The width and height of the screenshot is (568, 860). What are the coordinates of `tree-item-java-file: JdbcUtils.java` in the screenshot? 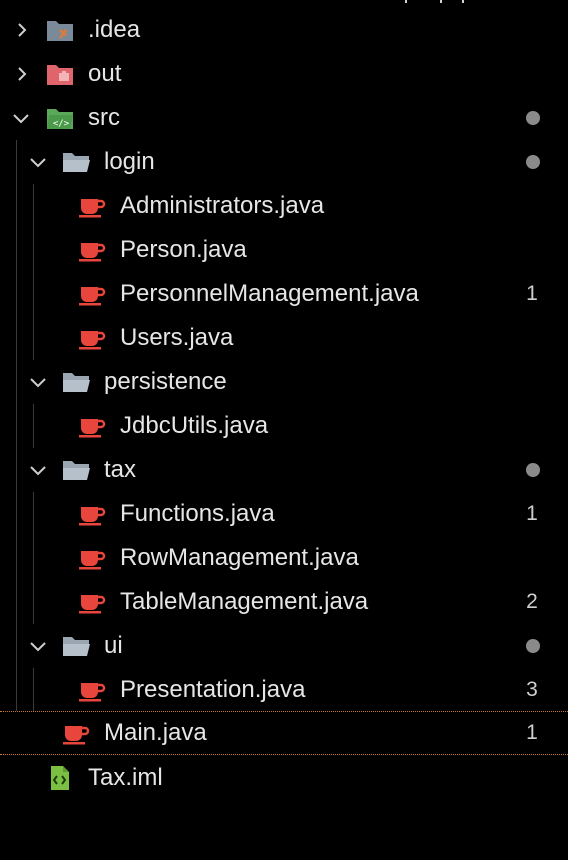 It's located at (284, 426).